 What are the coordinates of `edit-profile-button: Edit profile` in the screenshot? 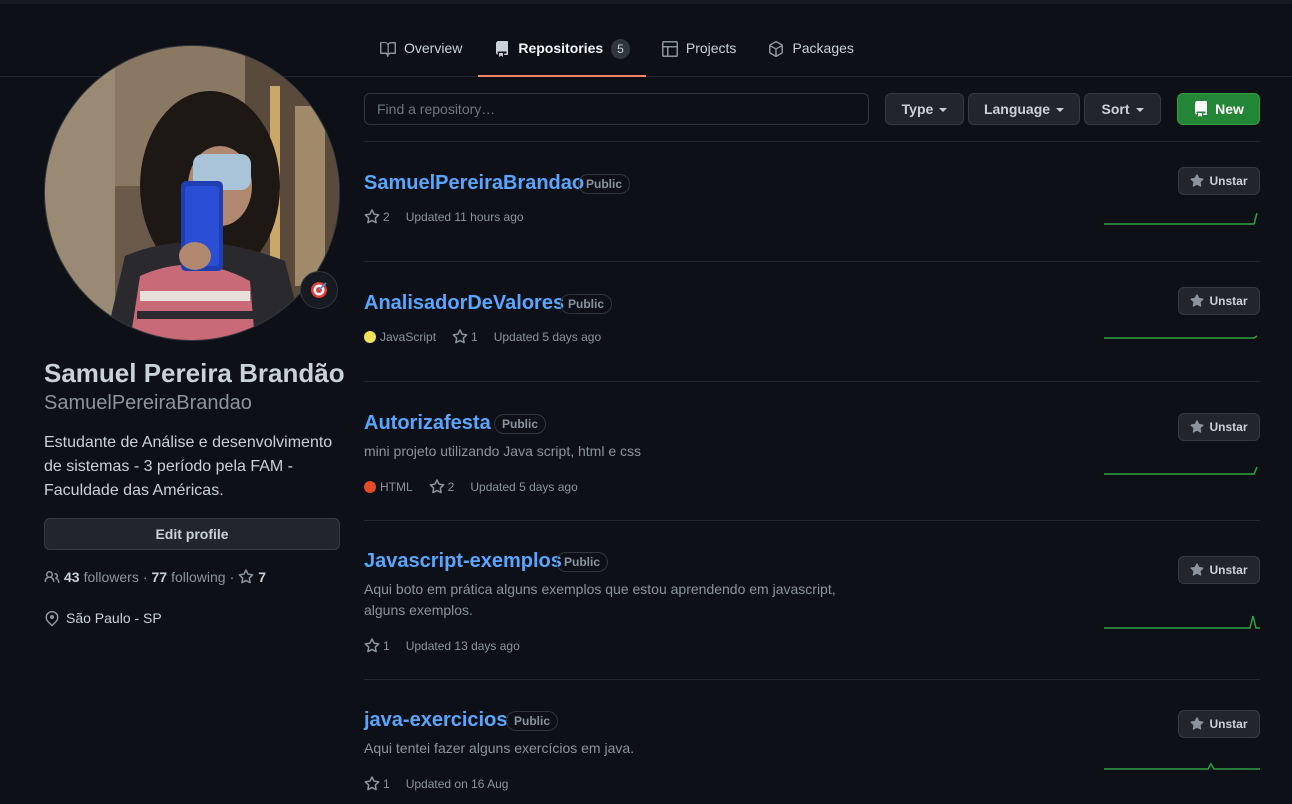 It's located at (192, 534).